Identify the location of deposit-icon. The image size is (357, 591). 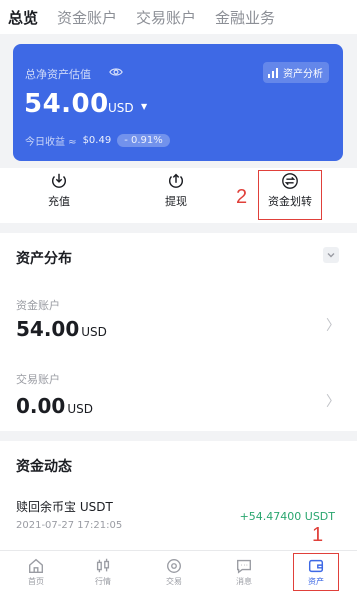
(59, 180).